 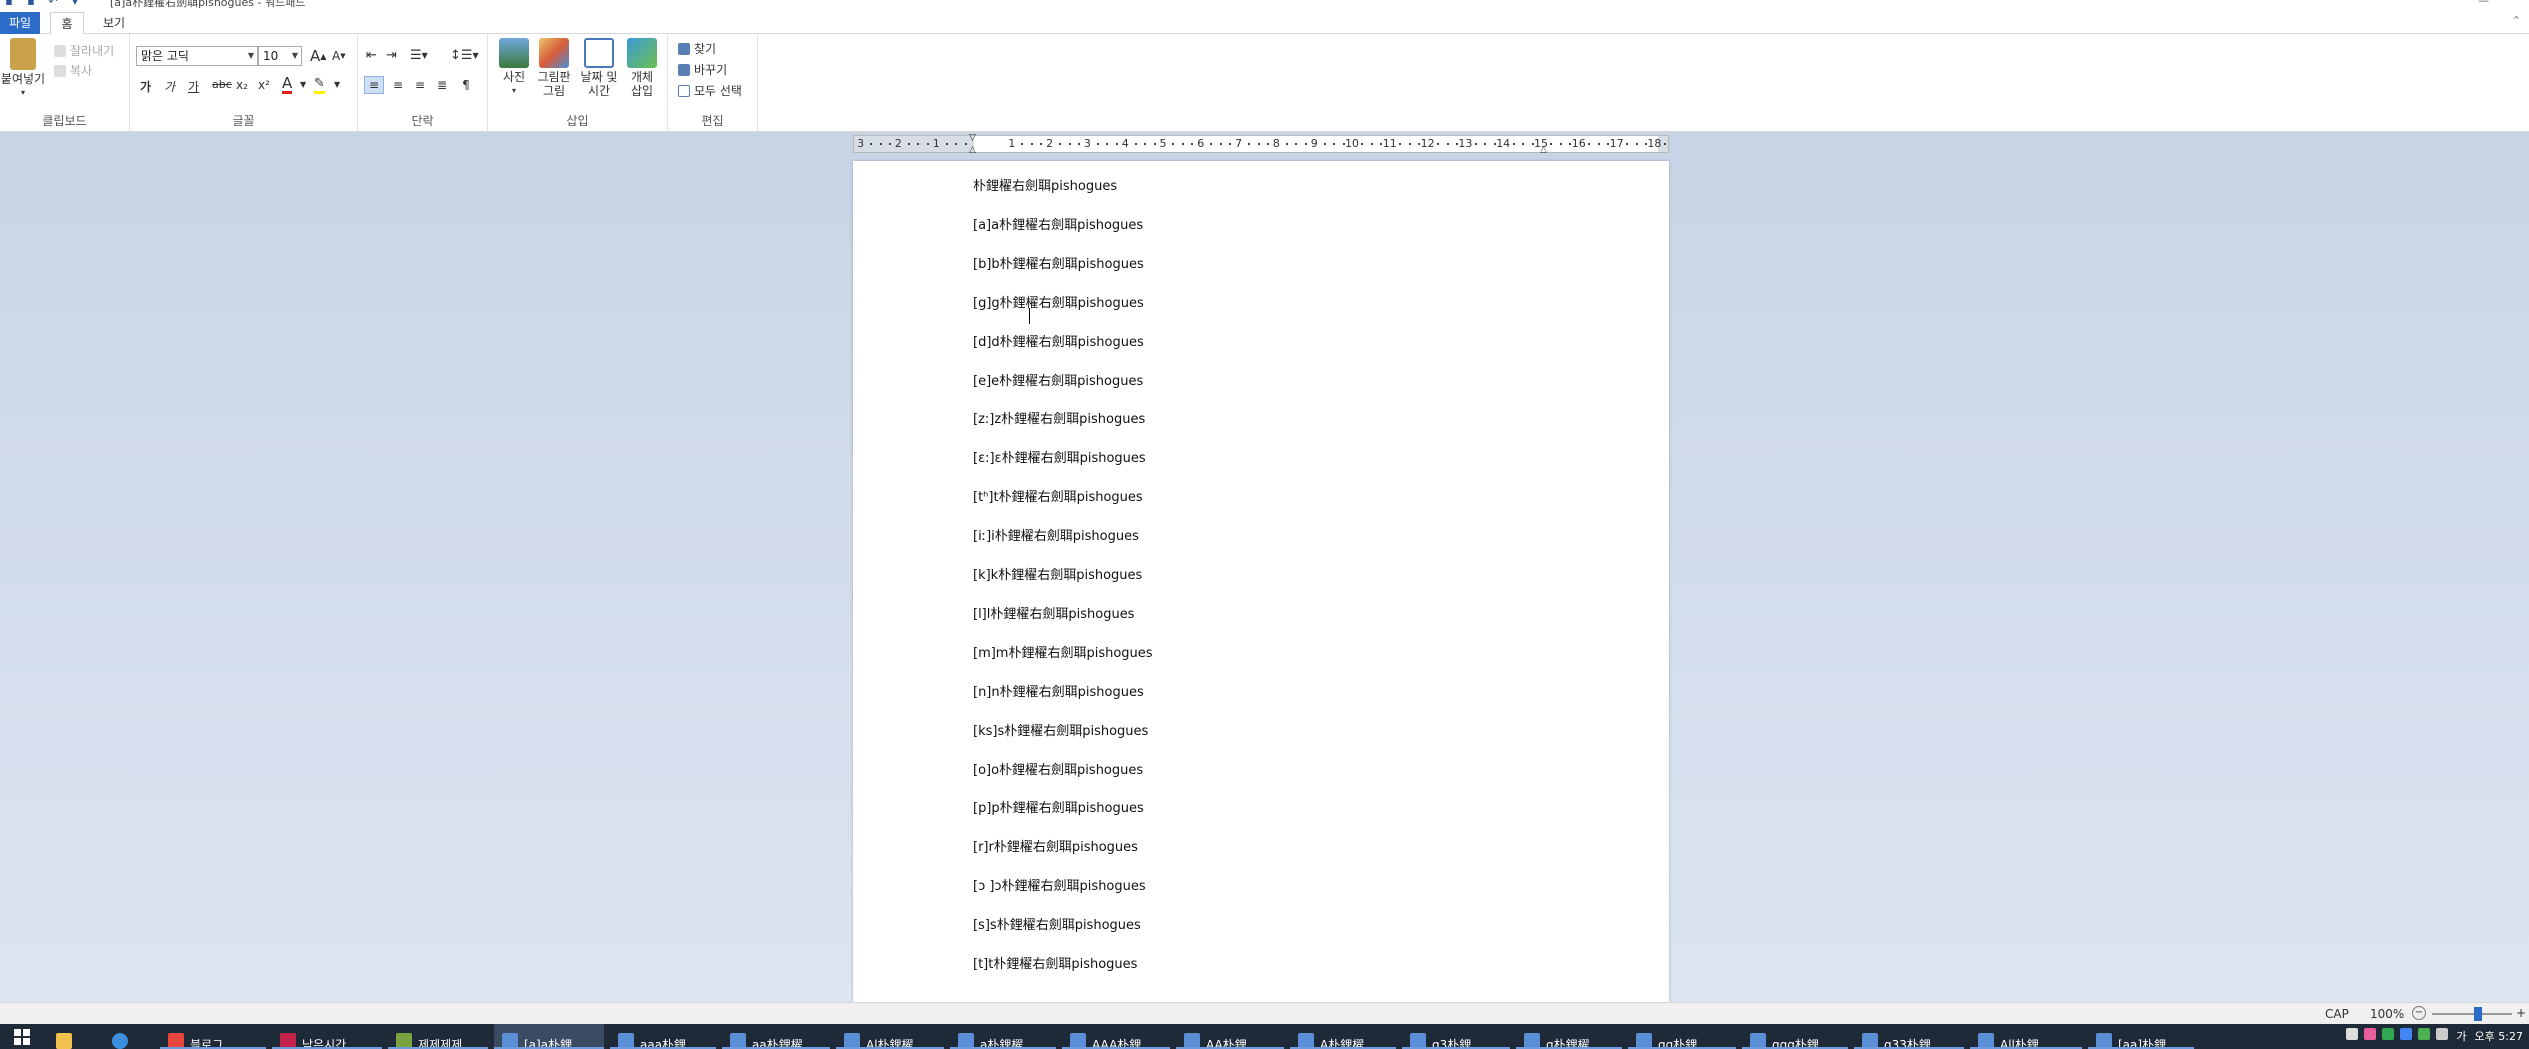 I want to click on speaker-icon, so click(x=2442, y=1034).